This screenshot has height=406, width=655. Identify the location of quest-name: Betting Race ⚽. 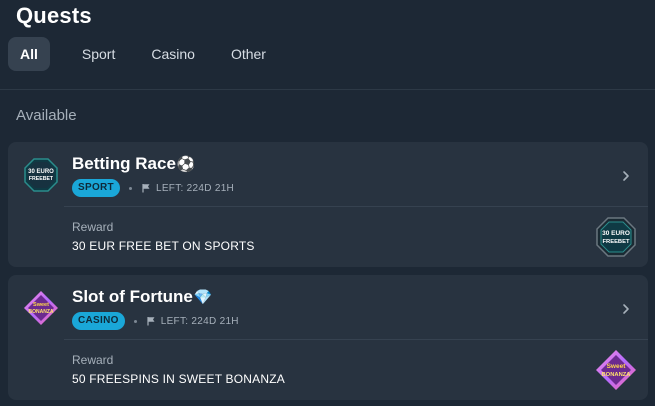
(134, 164).